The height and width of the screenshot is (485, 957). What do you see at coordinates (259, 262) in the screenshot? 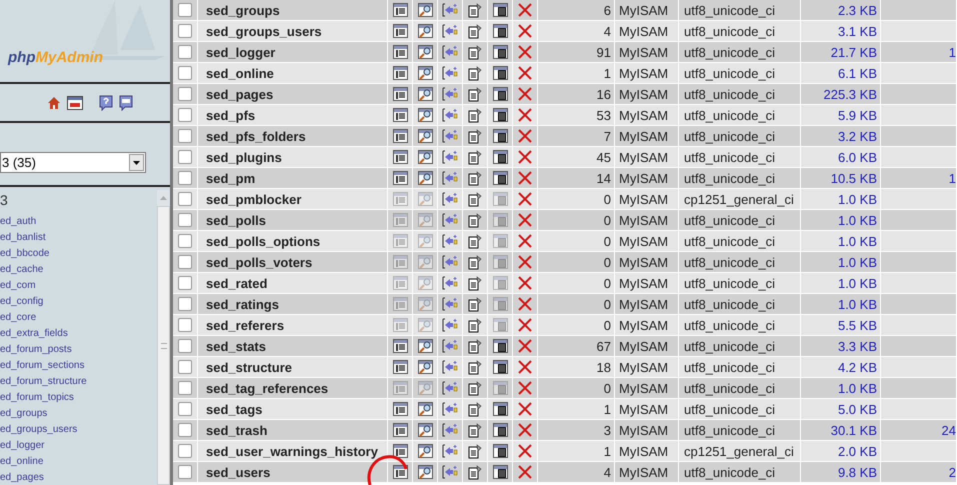
I see `table-name: sed_polls_voters` at bounding box center [259, 262].